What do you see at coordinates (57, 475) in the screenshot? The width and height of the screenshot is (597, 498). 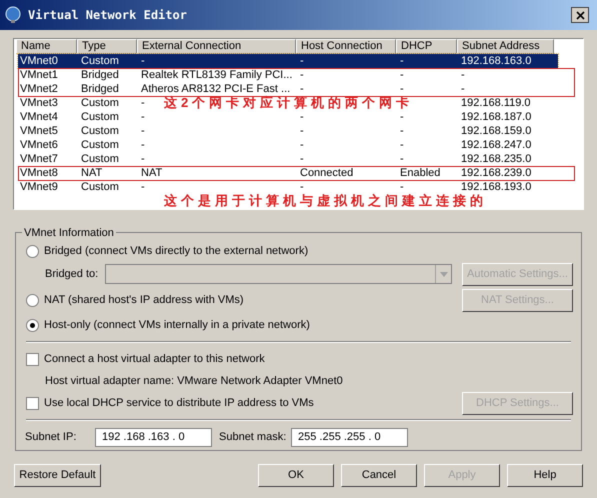 I see `button: Restore Default` at bounding box center [57, 475].